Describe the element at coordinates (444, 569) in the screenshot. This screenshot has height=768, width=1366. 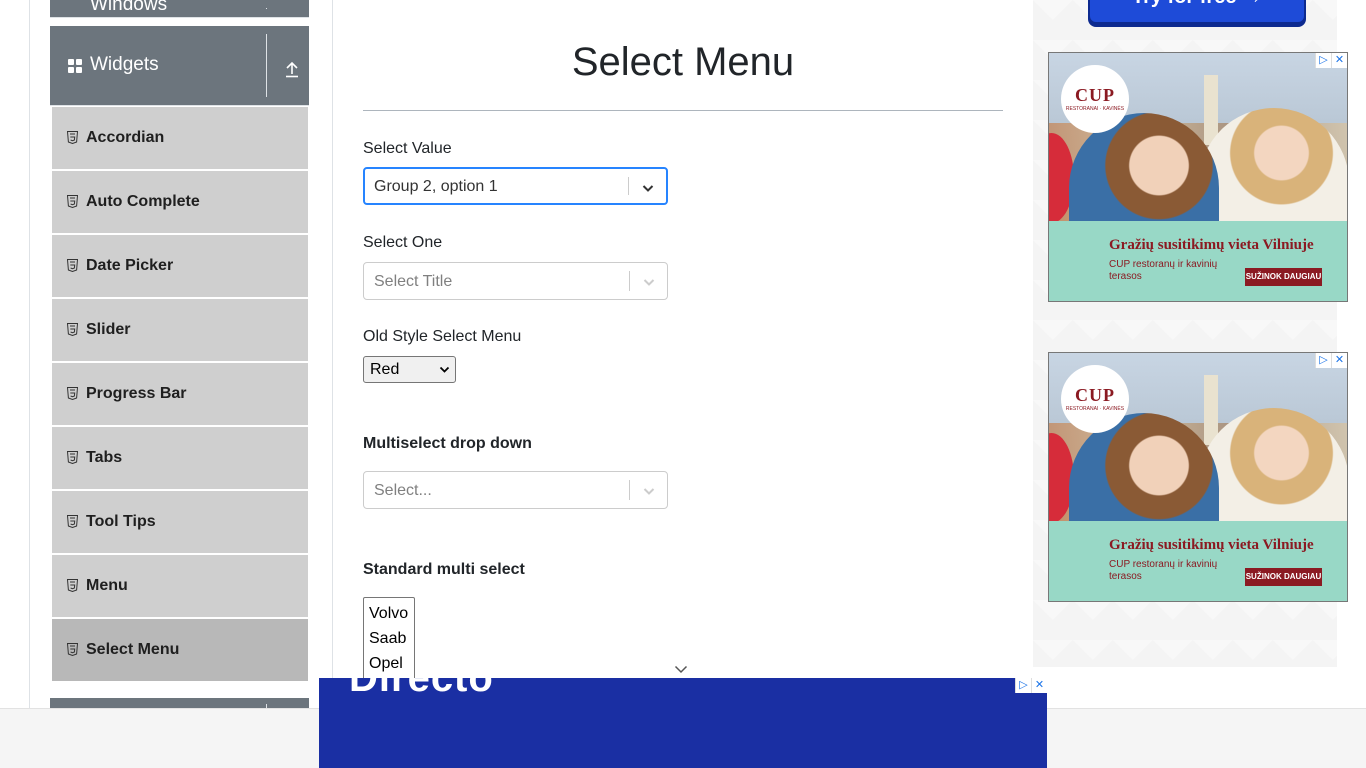
I see `standard-multi-label: Standard multi select` at that location.